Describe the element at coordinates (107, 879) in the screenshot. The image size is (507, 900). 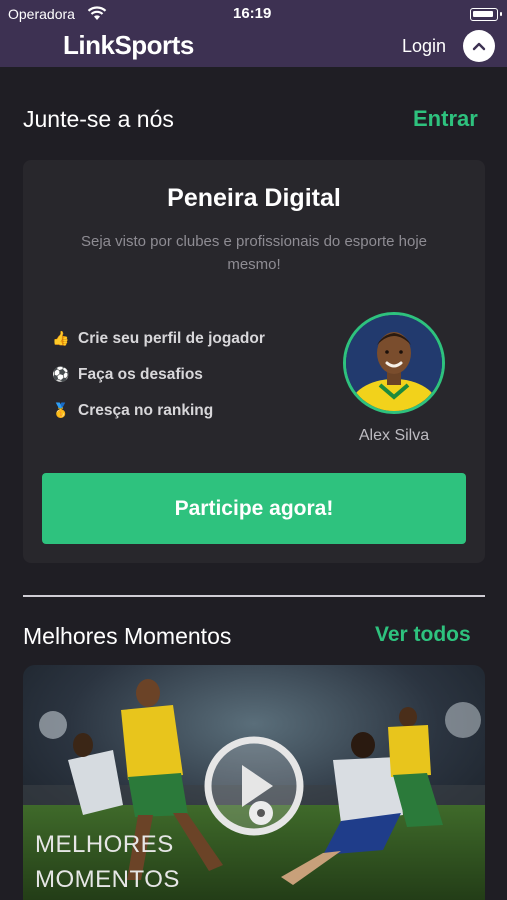
I see `video-label-line-2: MOMENTOS` at that location.